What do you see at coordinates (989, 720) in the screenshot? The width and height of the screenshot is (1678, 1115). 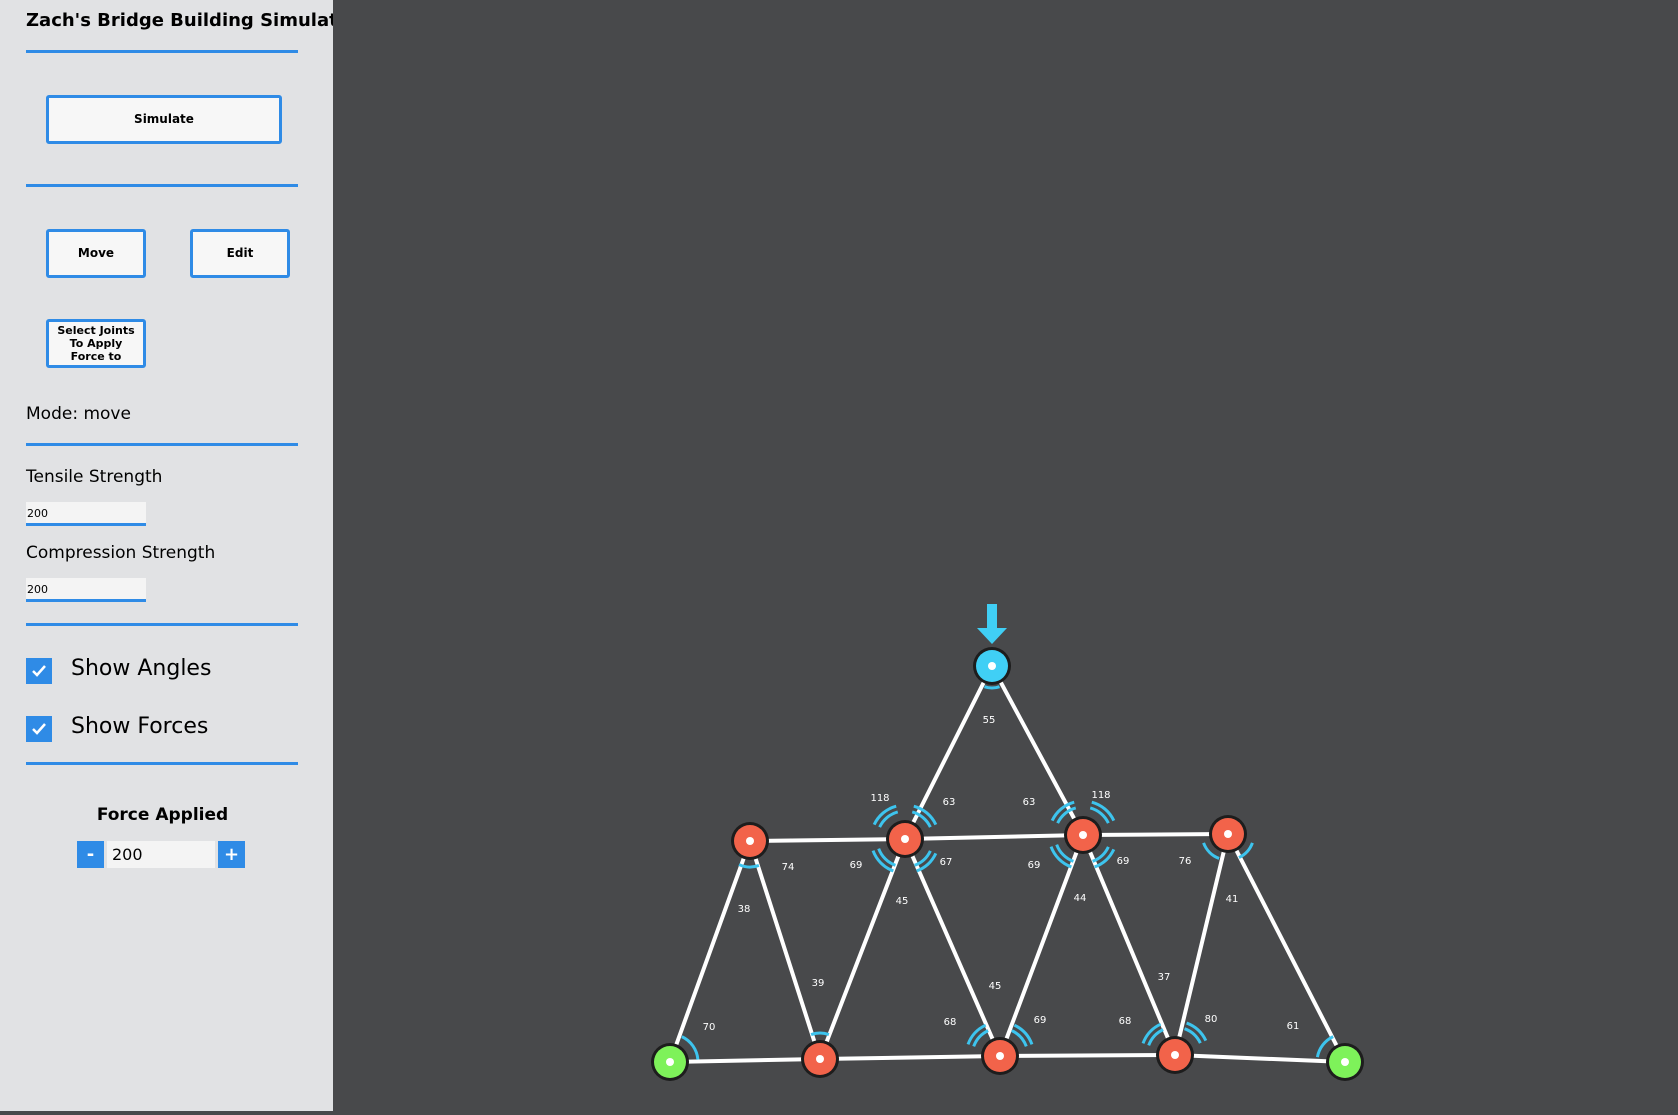 I see `angle-label: 55` at bounding box center [989, 720].